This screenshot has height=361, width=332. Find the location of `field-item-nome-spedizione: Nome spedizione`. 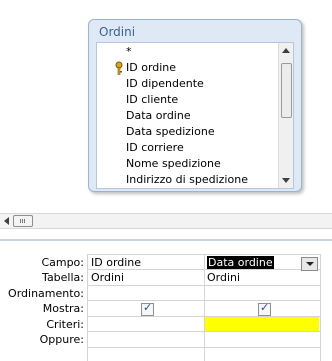

field-item-nome-spedizione: Nome spedizione is located at coordinates (173, 164).